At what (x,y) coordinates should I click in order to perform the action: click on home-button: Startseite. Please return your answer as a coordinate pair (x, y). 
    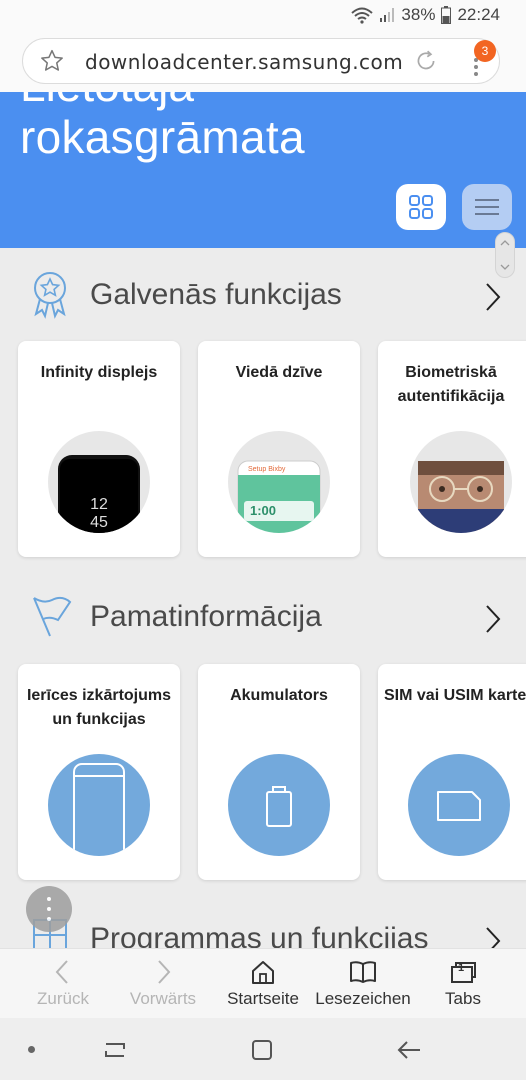
    Looking at the image, I should click on (263, 984).